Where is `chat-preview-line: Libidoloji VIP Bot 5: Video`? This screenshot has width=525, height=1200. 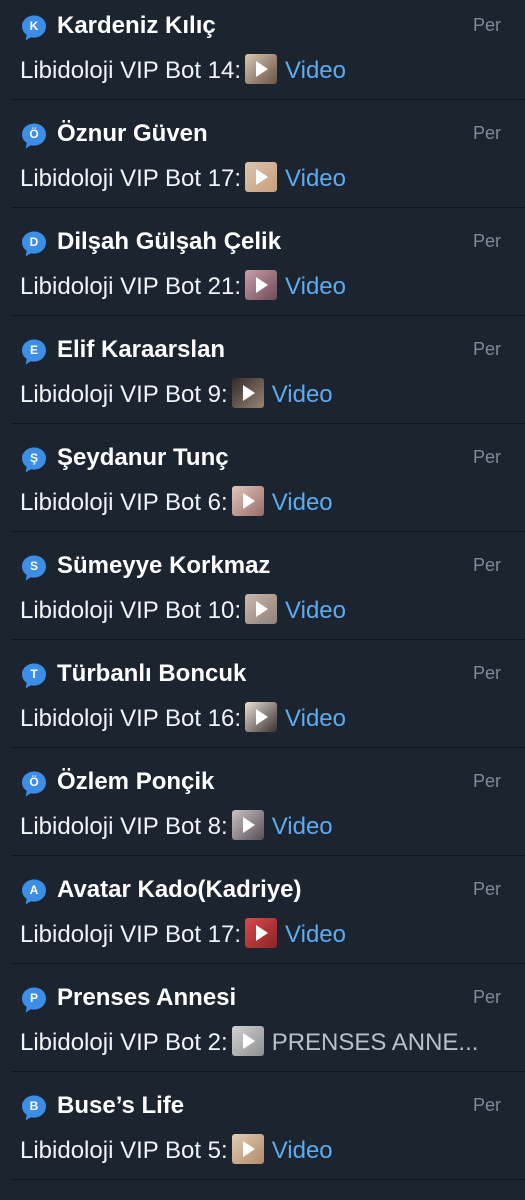
chat-preview-line: Libidoloji VIP Bot 5: Video is located at coordinates (260, 1151).